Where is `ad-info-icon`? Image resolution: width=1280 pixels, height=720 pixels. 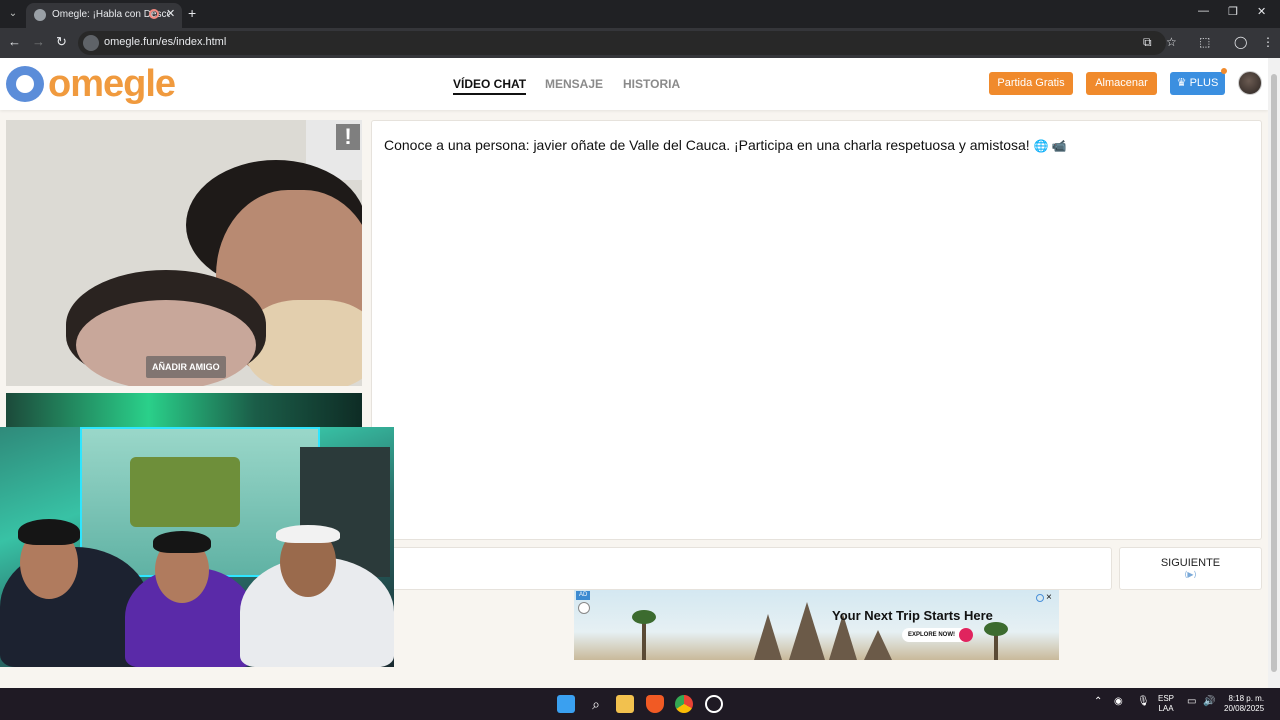
ad-info-icon is located at coordinates (1040, 598).